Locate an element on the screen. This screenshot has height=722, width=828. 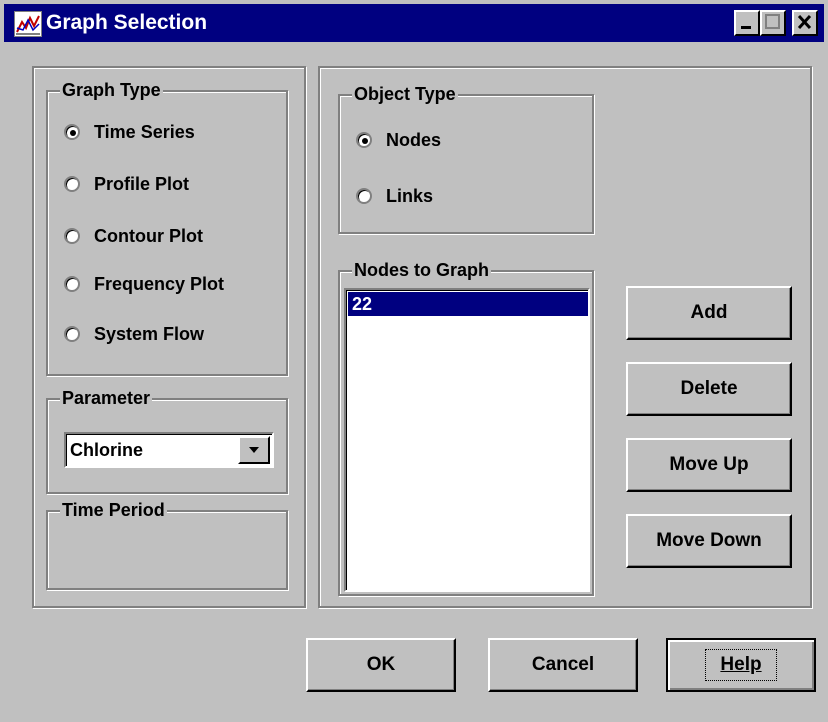
close-button is located at coordinates (805, 23).